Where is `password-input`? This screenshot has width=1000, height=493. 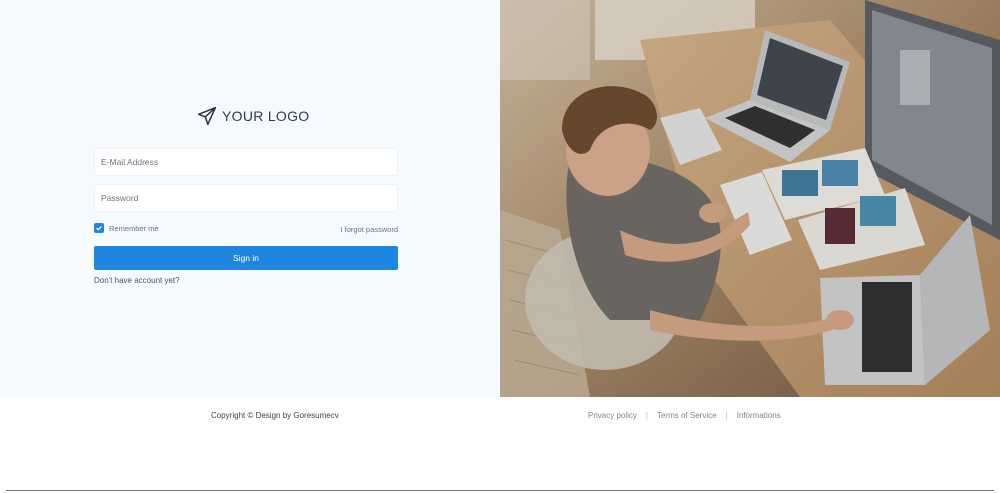 password-input is located at coordinates (246, 198).